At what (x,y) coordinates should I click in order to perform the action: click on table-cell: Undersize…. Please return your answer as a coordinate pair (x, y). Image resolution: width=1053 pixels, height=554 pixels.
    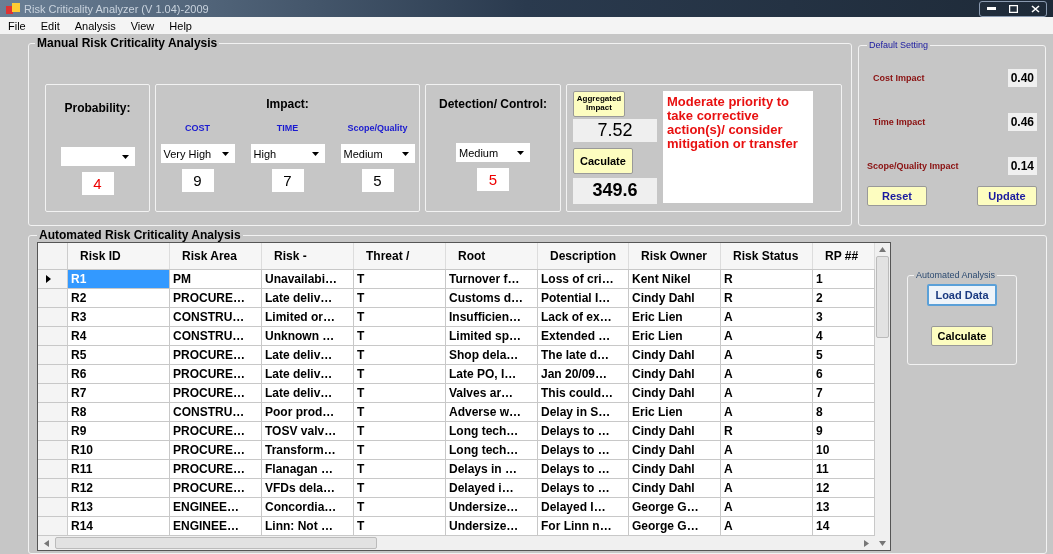
    Looking at the image, I should click on (492, 507).